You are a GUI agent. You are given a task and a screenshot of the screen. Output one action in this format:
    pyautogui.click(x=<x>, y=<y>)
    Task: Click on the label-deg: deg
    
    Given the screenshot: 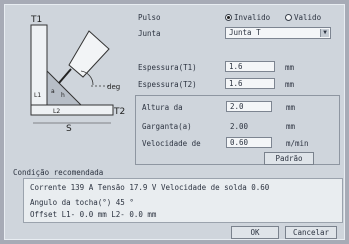 What is the action you would take?
    pyautogui.click(x=113, y=87)
    